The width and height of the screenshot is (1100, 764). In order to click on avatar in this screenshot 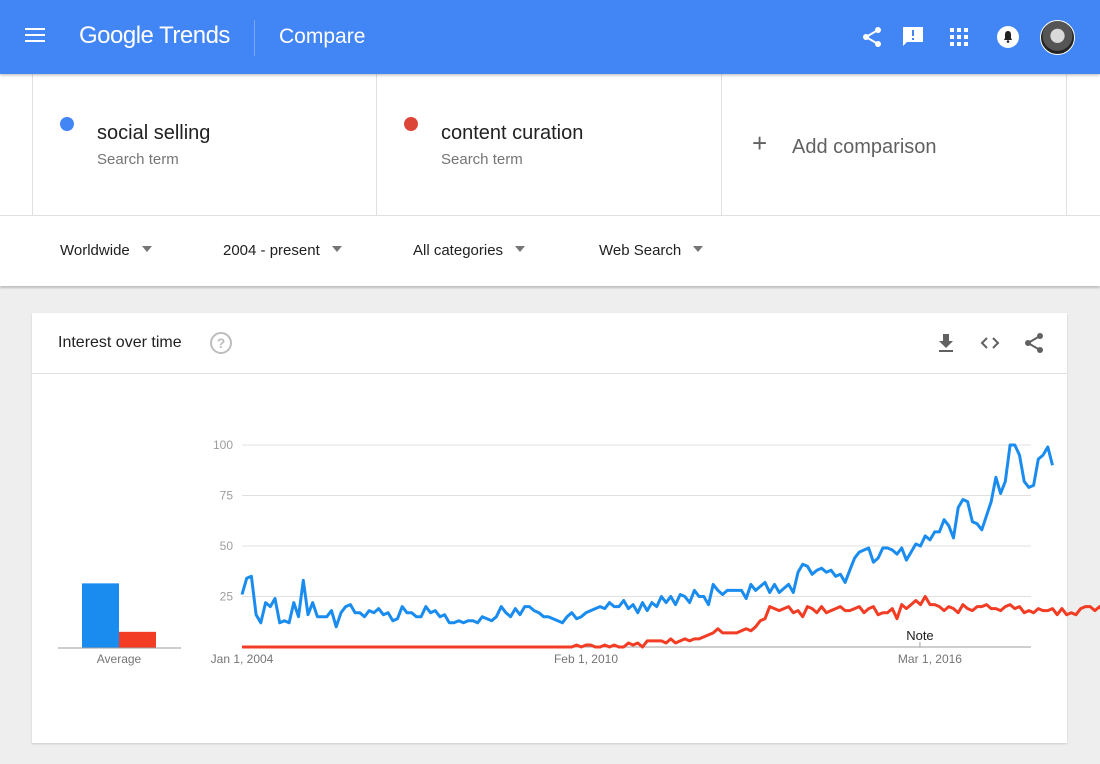, I will do `click(1057, 37)`.